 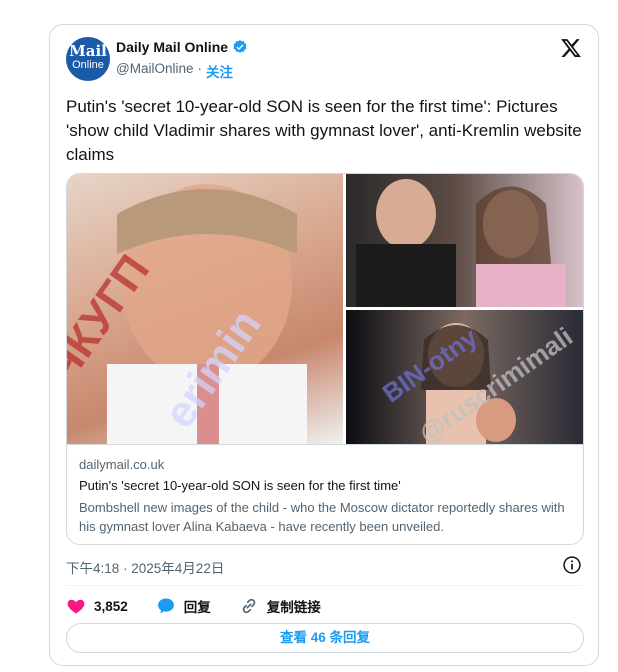 What do you see at coordinates (464, 377) in the screenshot?
I see `photo-woman-child: BIN-otny @ruscrimimali` at bounding box center [464, 377].